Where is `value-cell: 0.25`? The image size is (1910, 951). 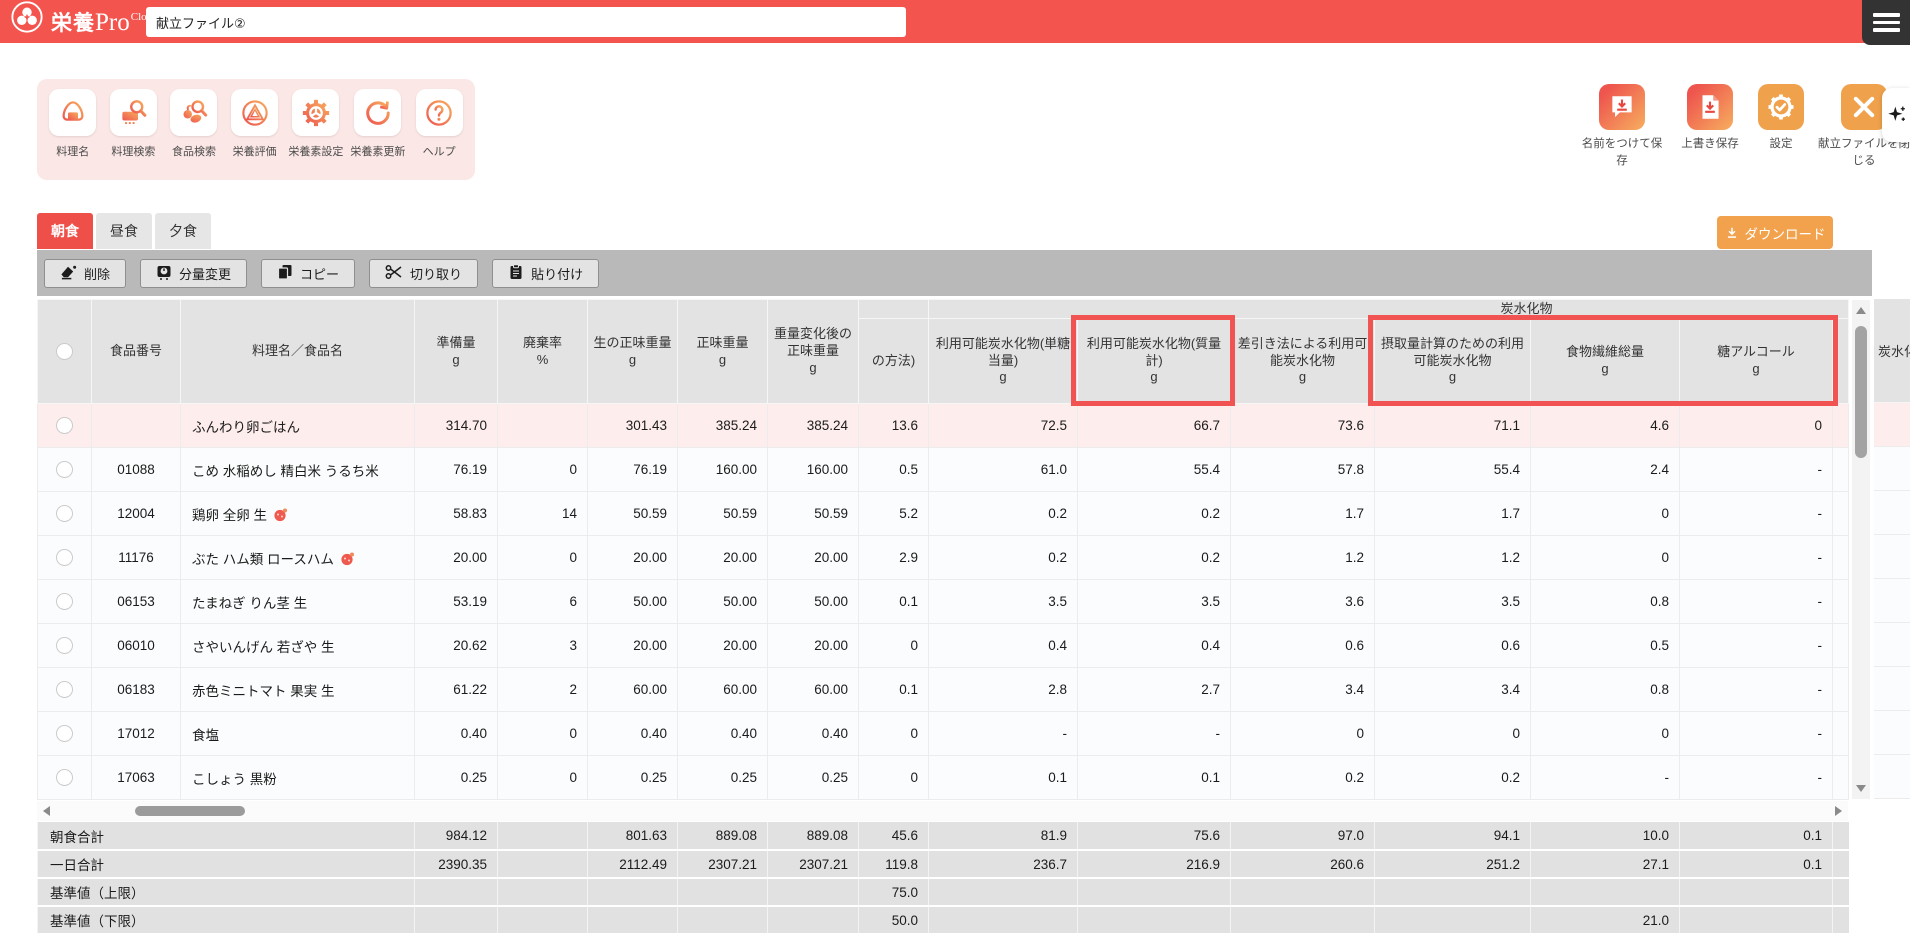
value-cell: 0.25 is located at coordinates (456, 777).